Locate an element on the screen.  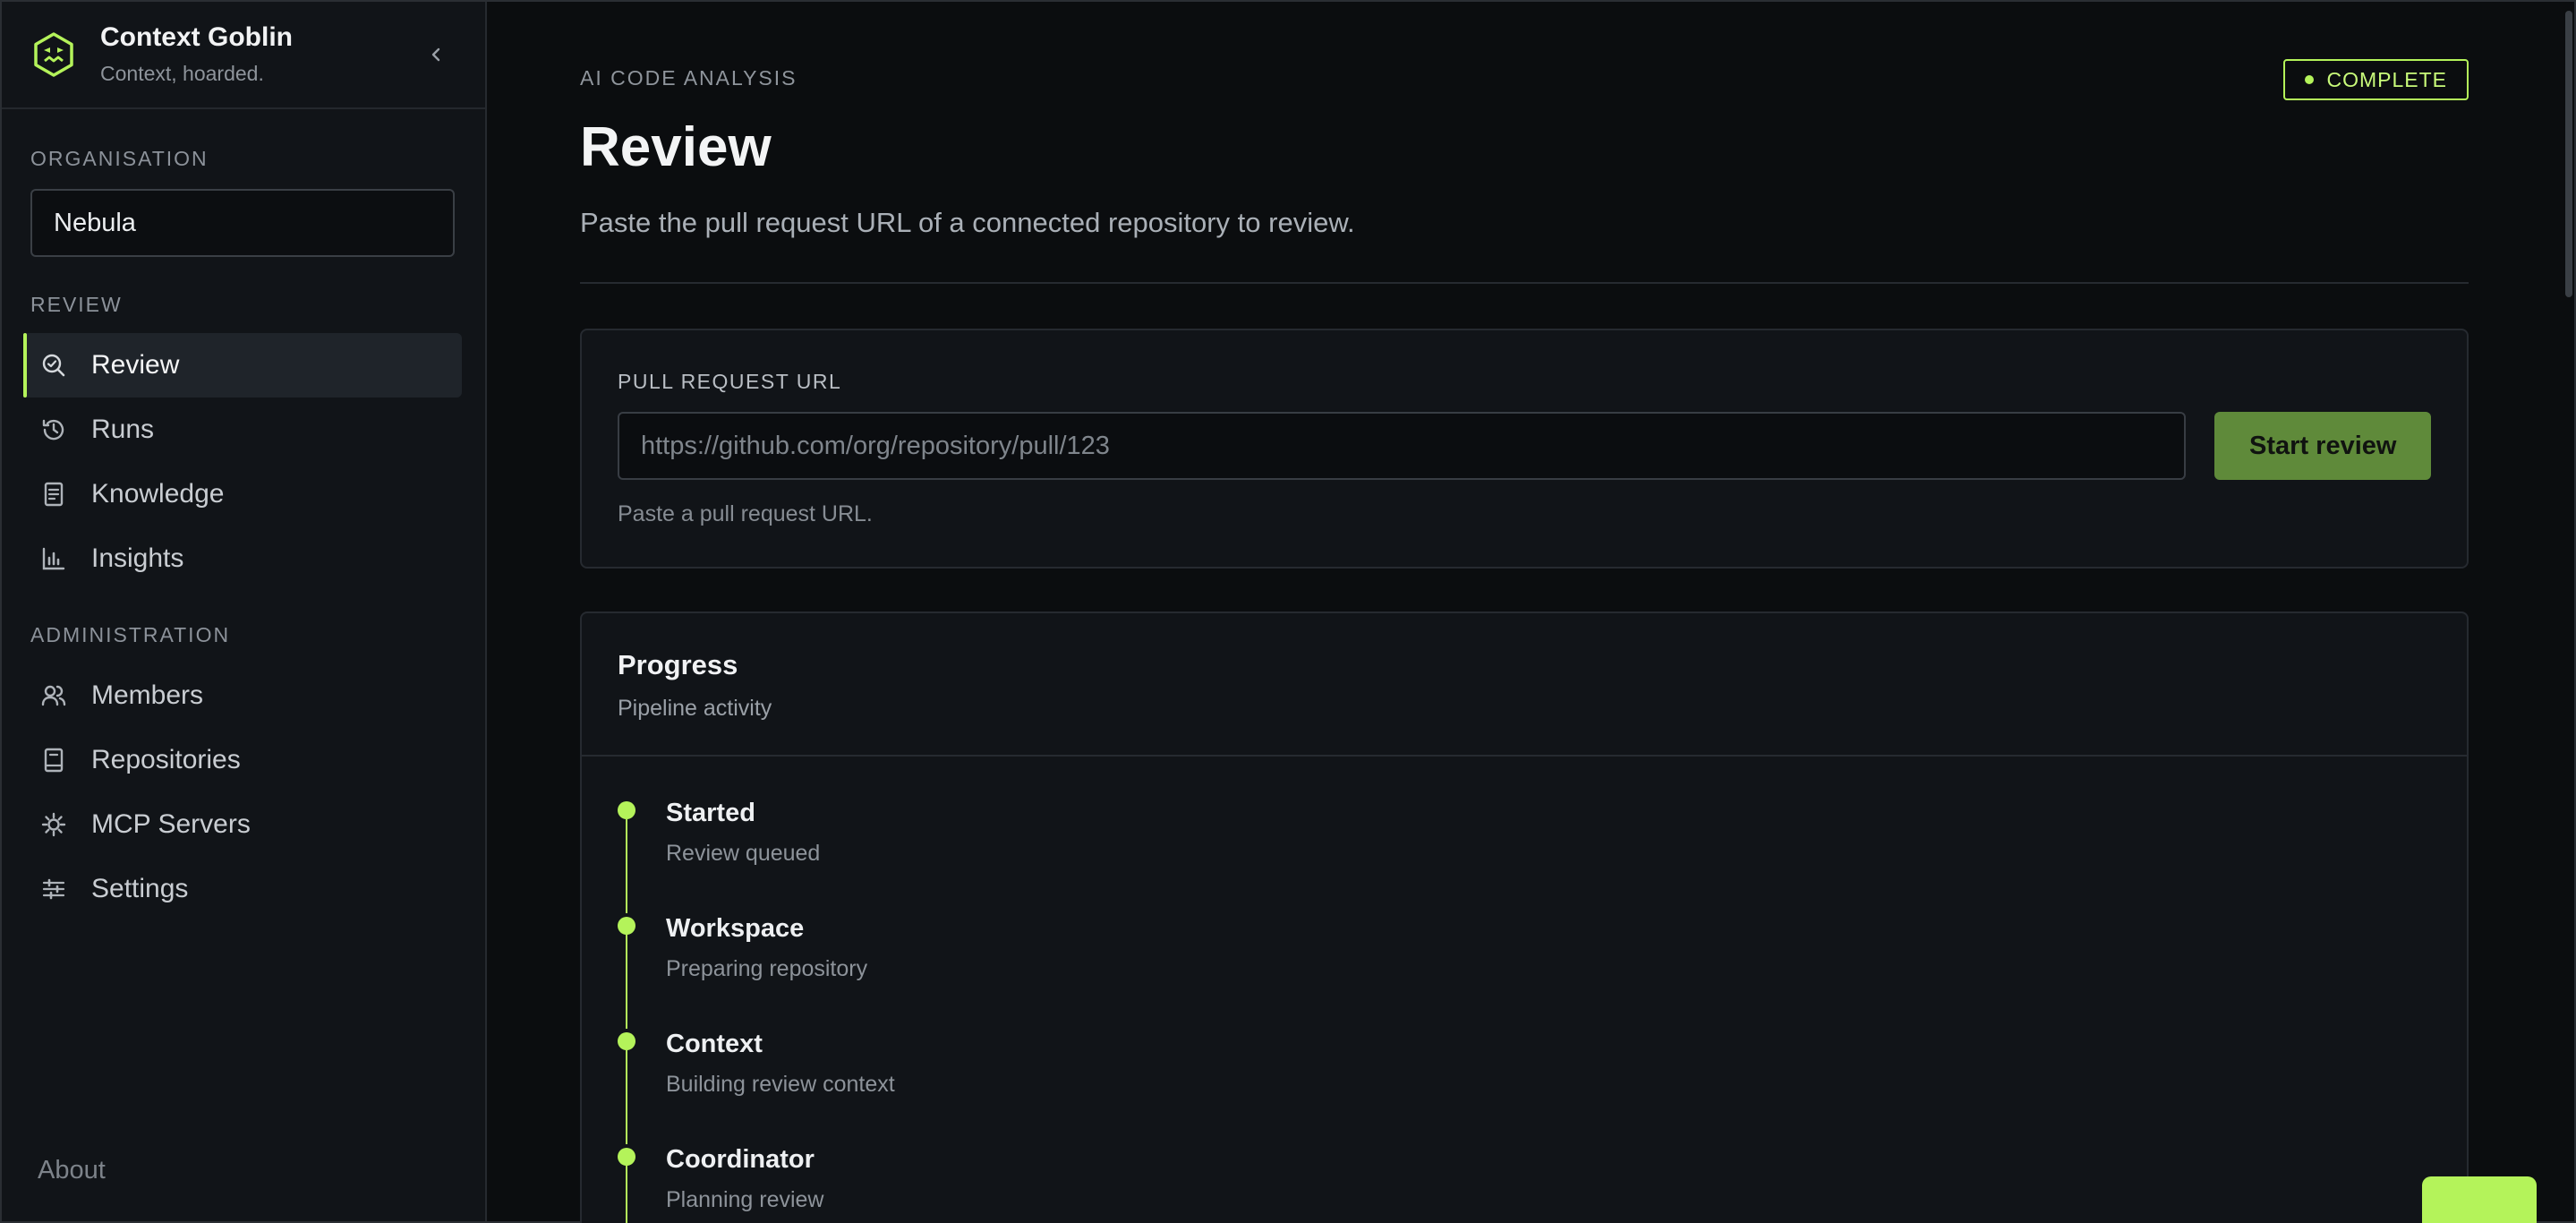
pipeline-step: Started Review queued is located at coordinates (1542, 855).